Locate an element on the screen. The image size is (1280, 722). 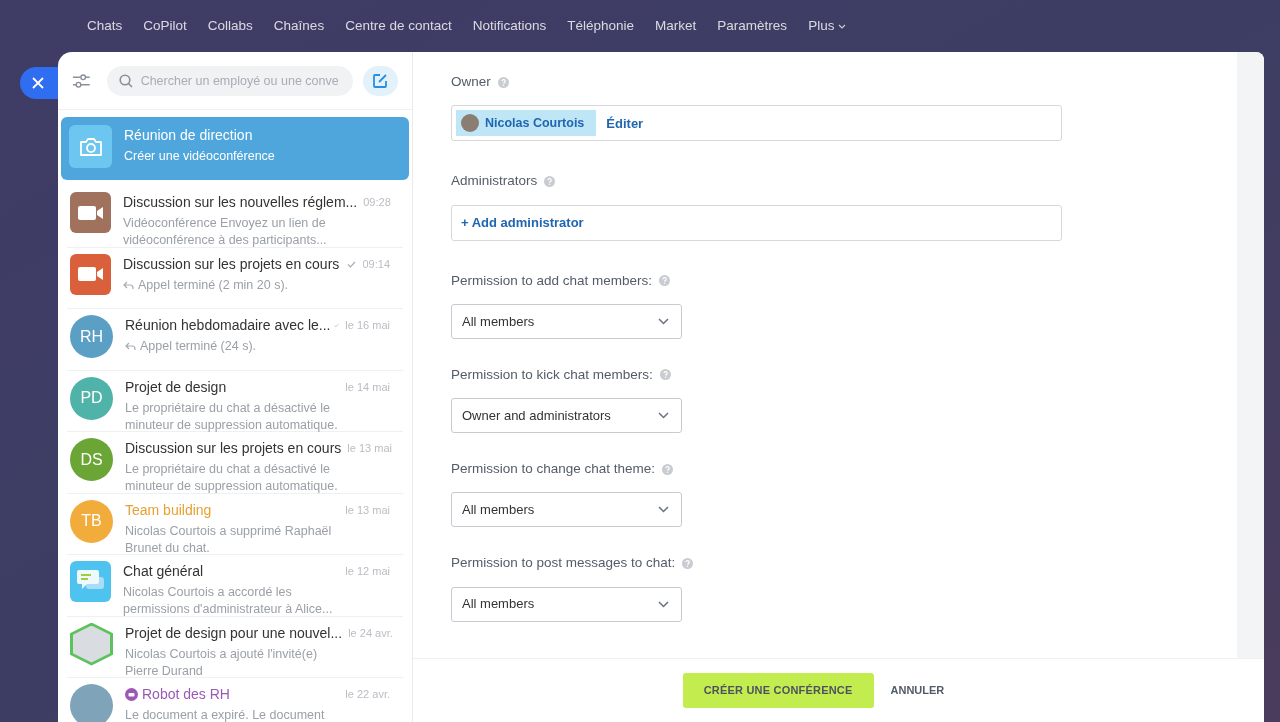
add-administrator-link: + Add administrator is located at coordinates (522, 222).